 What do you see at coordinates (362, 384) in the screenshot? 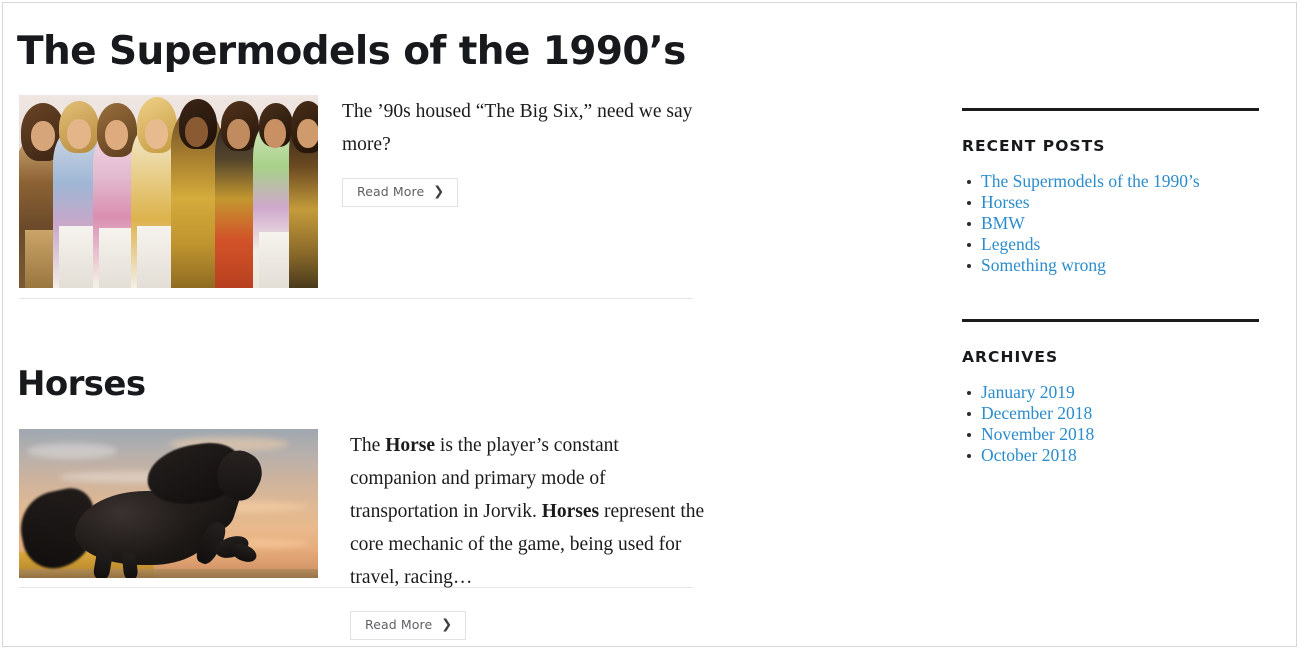
I see `post-title: Horses` at bounding box center [362, 384].